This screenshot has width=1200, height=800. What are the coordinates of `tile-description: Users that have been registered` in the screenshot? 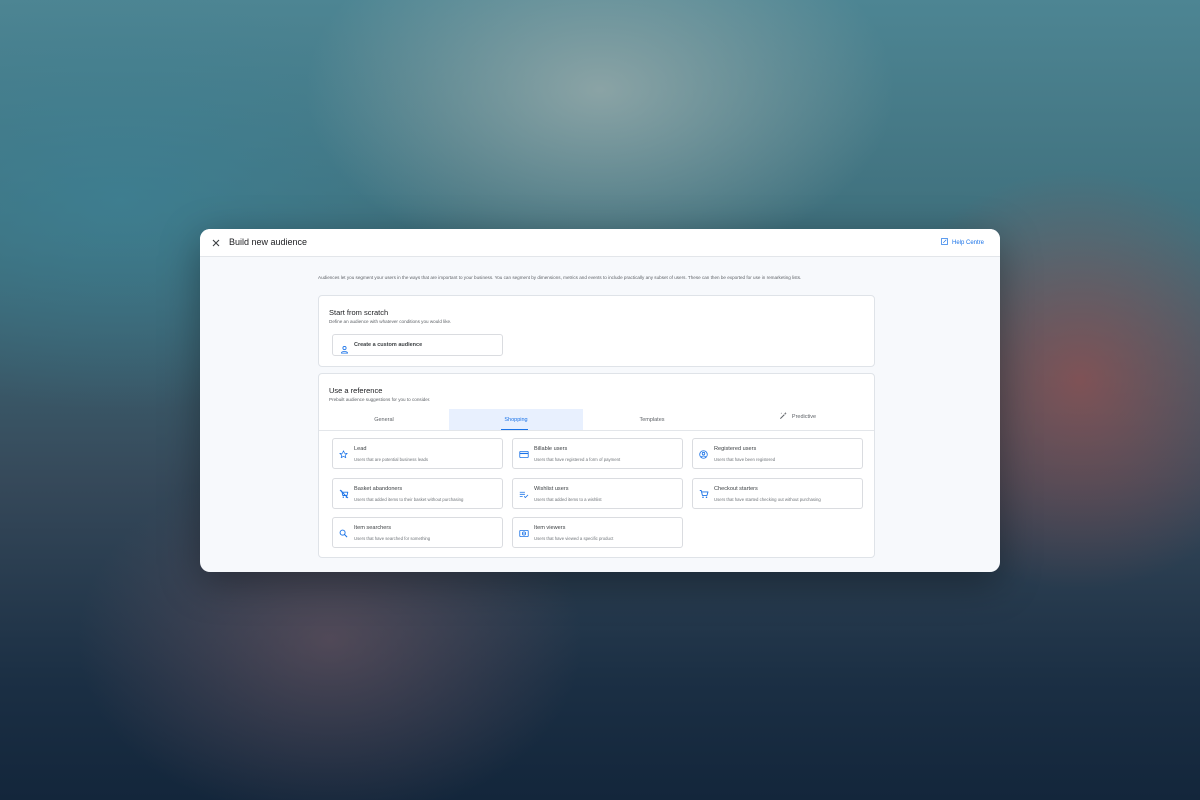 It's located at (745, 459).